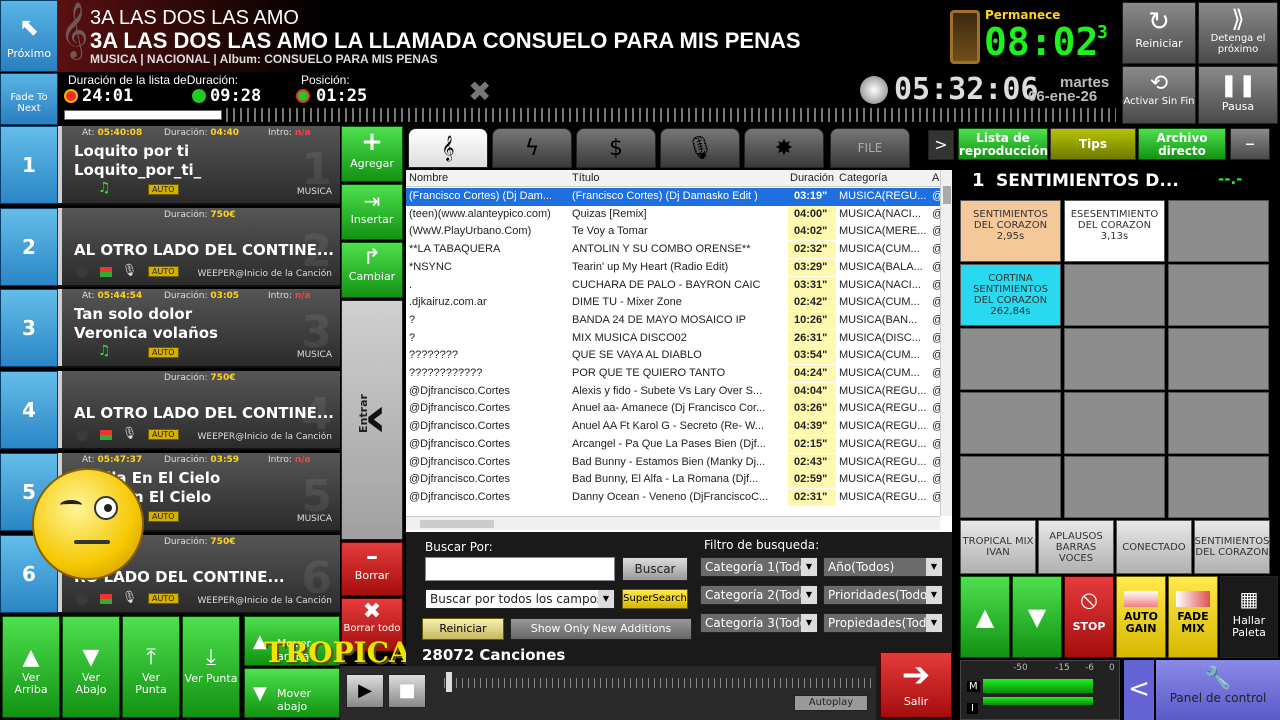 The height and width of the screenshot is (720, 1280). What do you see at coordinates (428, 178) in the screenshot?
I see `col-nombre: Nombre` at bounding box center [428, 178].